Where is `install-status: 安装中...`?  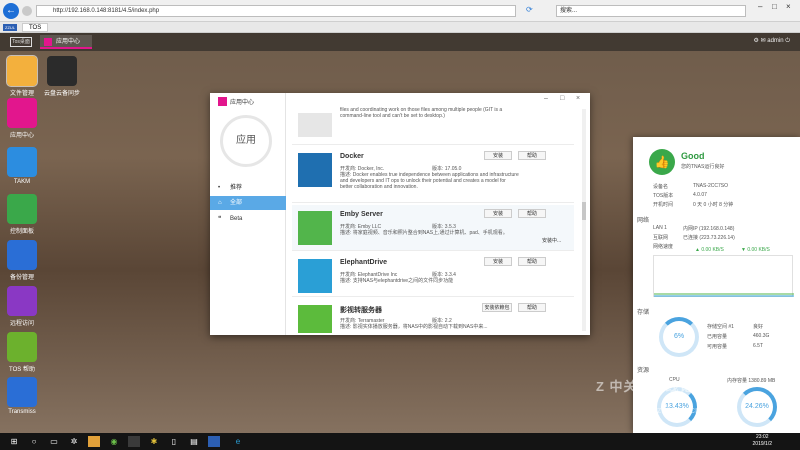
install-status: 安装中... is located at coordinates (552, 241).